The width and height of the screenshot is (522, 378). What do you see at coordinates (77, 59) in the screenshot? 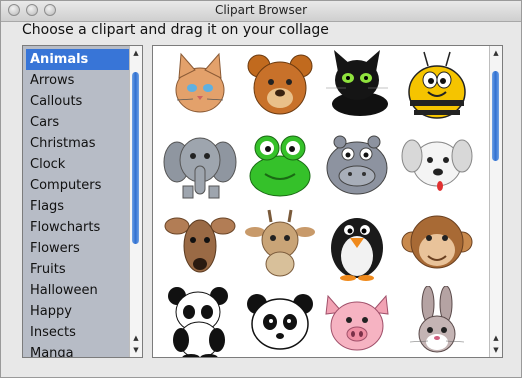
I see `category-item-selected: Animals` at bounding box center [77, 59].